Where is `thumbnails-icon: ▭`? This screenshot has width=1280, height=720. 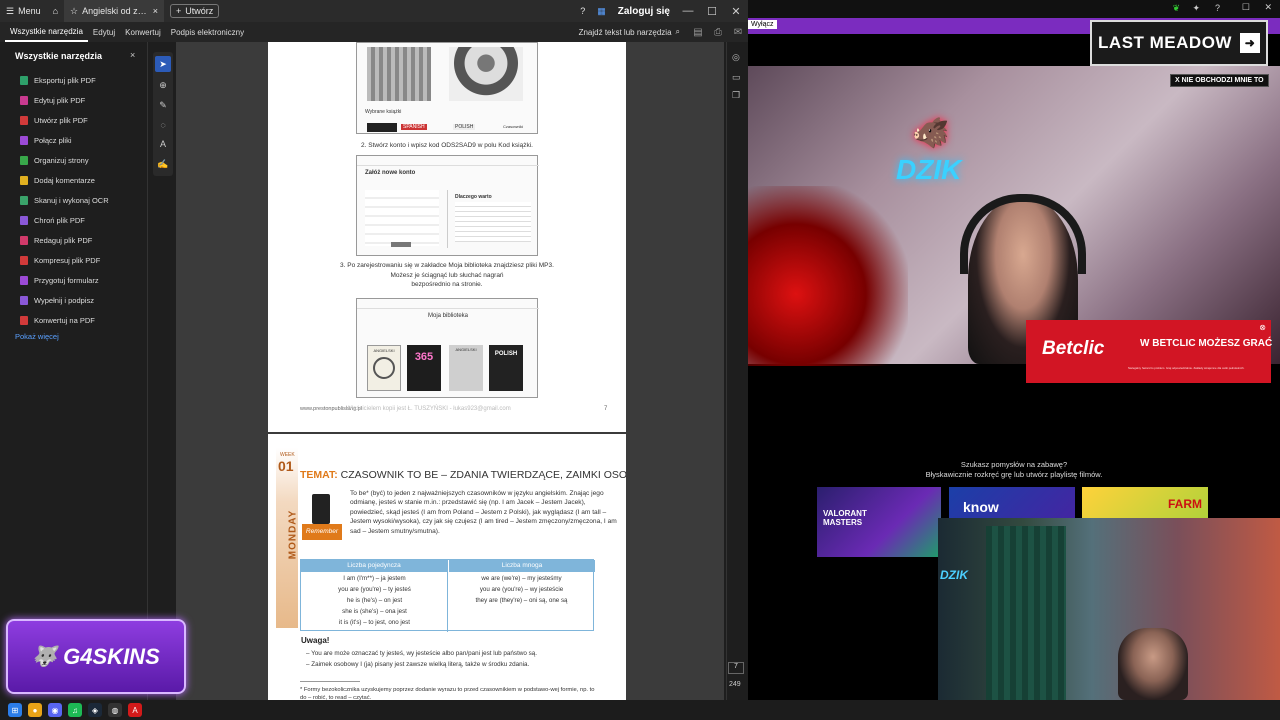 thumbnails-icon: ▭ is located at coordinates (736, 77).